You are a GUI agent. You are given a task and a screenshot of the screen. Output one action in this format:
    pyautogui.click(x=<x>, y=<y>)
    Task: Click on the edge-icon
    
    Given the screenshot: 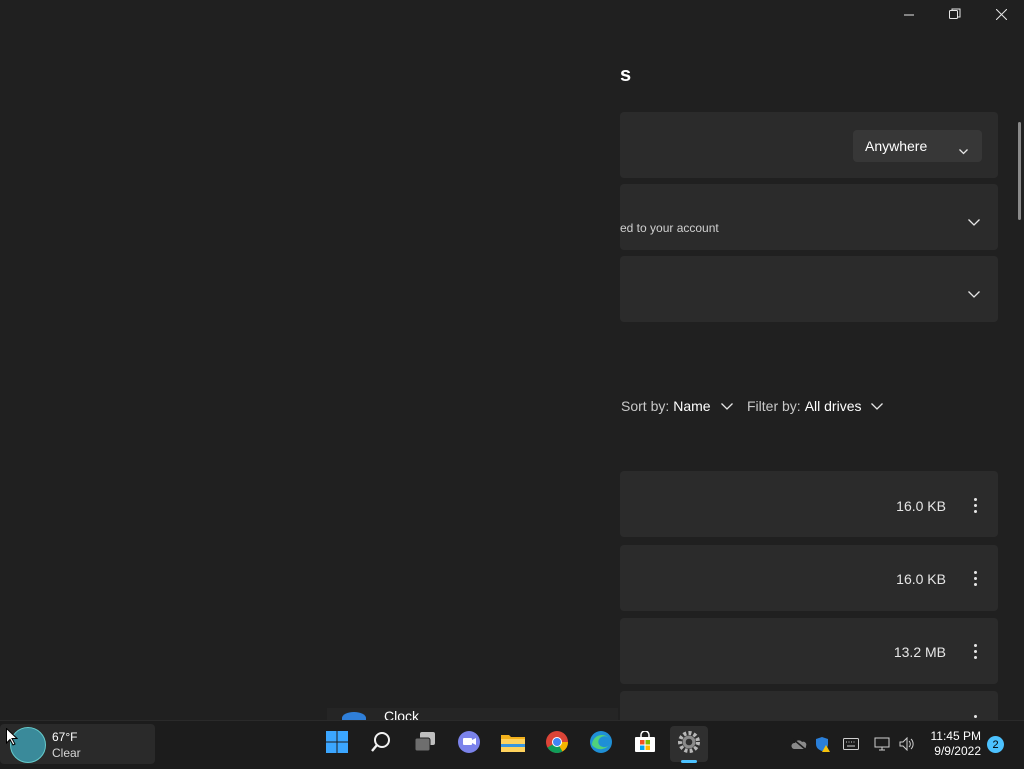 What is the action you would take?
    pyautogui.click(x=601, y=744)
    